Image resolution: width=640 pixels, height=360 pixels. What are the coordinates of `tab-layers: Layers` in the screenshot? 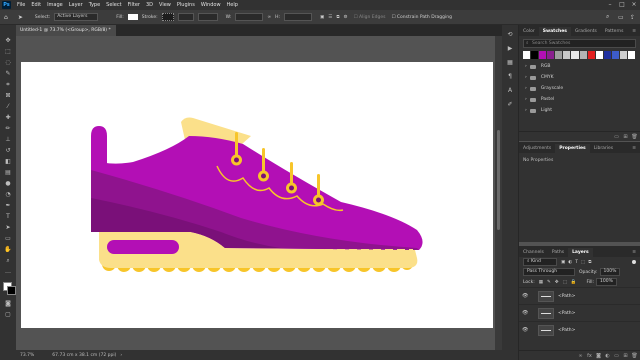 It's located at (580, 252).